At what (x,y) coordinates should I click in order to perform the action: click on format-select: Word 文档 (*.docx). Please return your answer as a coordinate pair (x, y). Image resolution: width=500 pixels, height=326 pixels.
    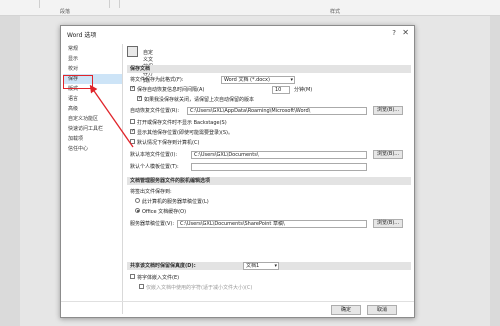
    Looking at the image, I should click on (258, 80).